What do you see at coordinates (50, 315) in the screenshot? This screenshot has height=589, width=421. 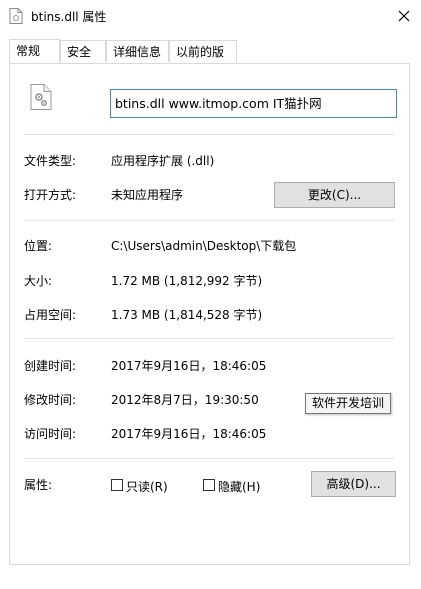 I see `size-on-disk-label: 占用空间:` at bounding box center [50, 315].